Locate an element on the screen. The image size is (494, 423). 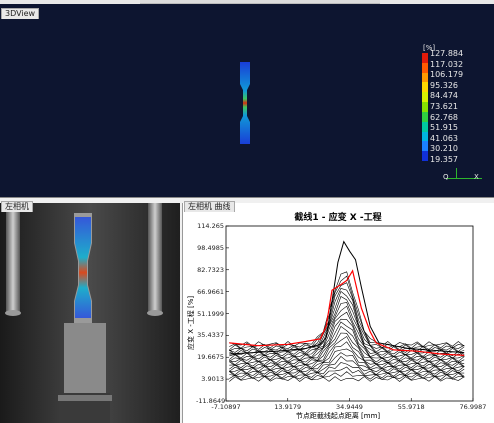
y-tick-label: 19.6675 is located at coordinates (210, 357).